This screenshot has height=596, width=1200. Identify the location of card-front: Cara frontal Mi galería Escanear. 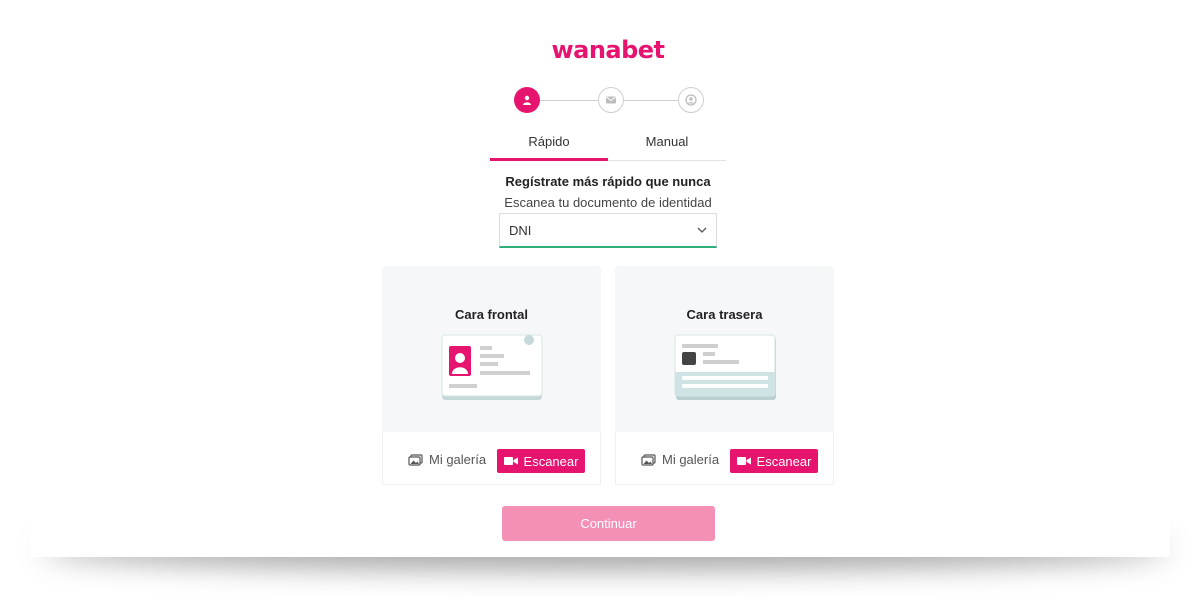
(491, 375).